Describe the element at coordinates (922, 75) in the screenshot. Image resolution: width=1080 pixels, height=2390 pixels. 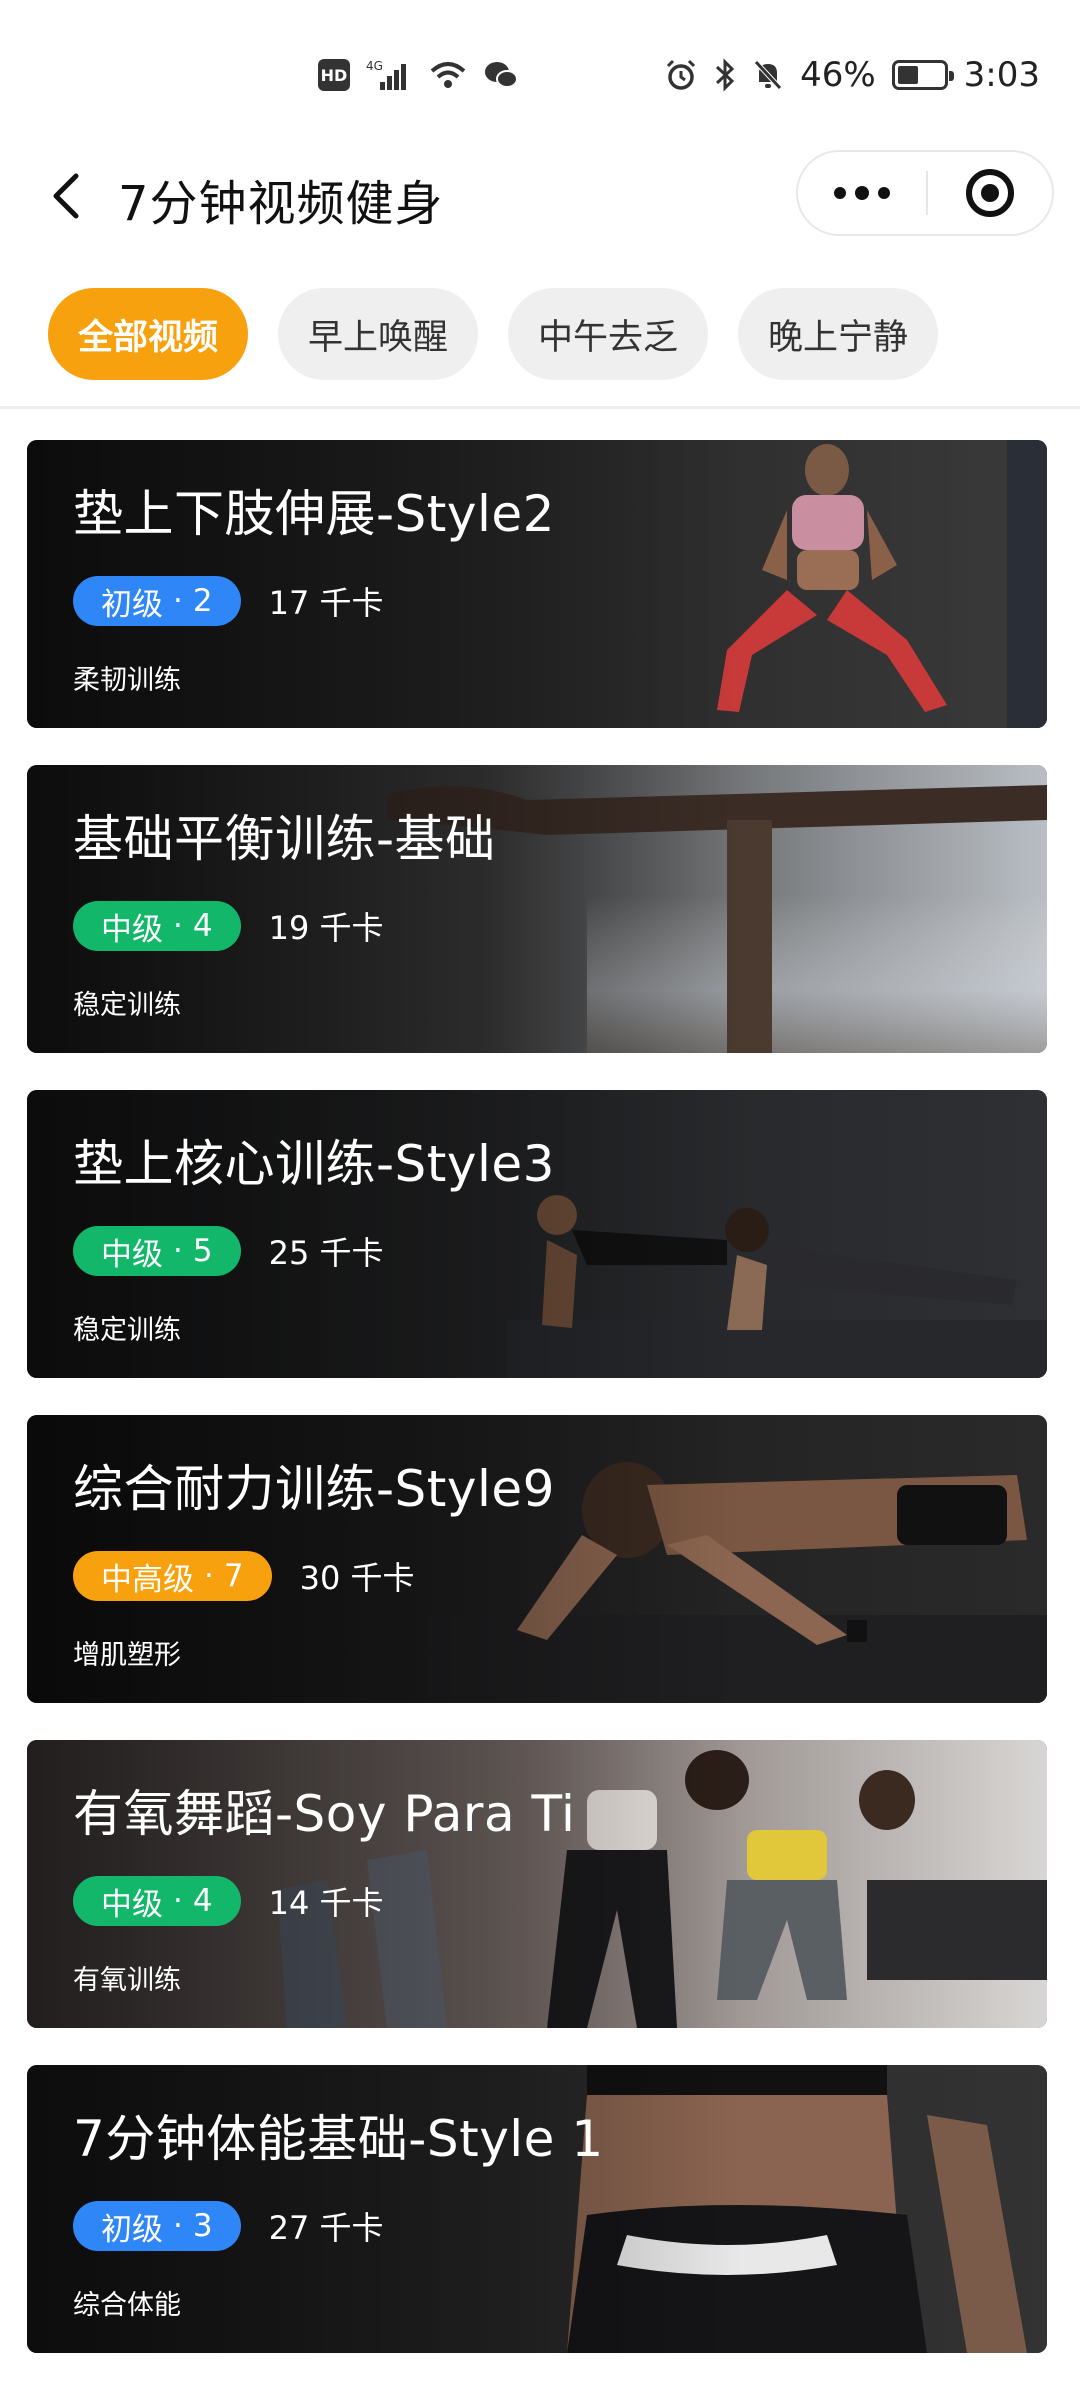
I see `battery-icon` at that location.